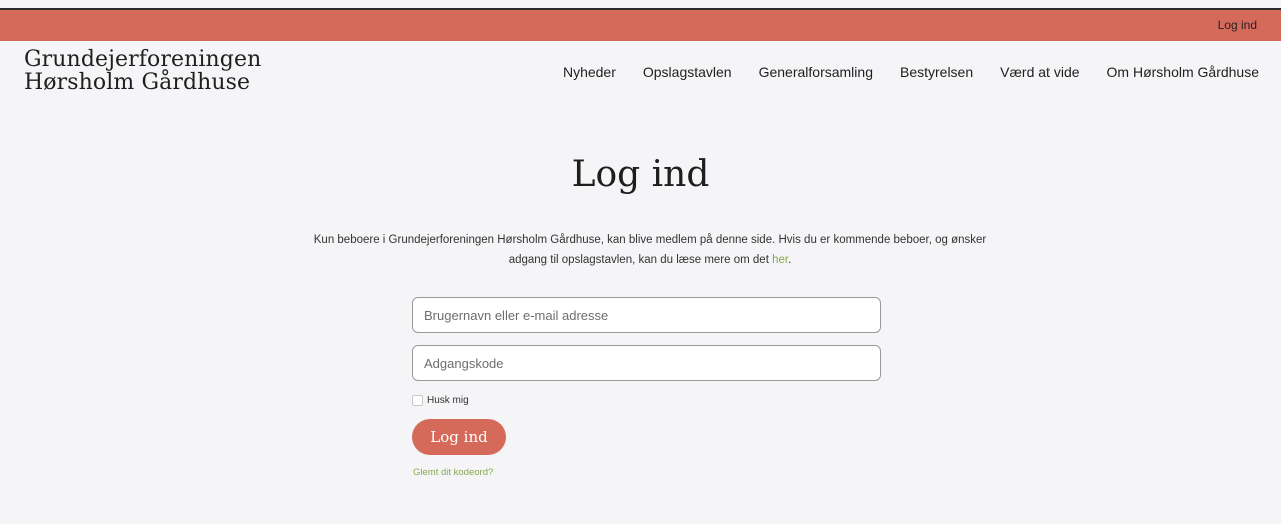 This screenshot has height=524, width=1281. Describe the element at coordinates (143, 59) in the screenshot. I see `logo-line-1: Grundejerforeningen` at that location.